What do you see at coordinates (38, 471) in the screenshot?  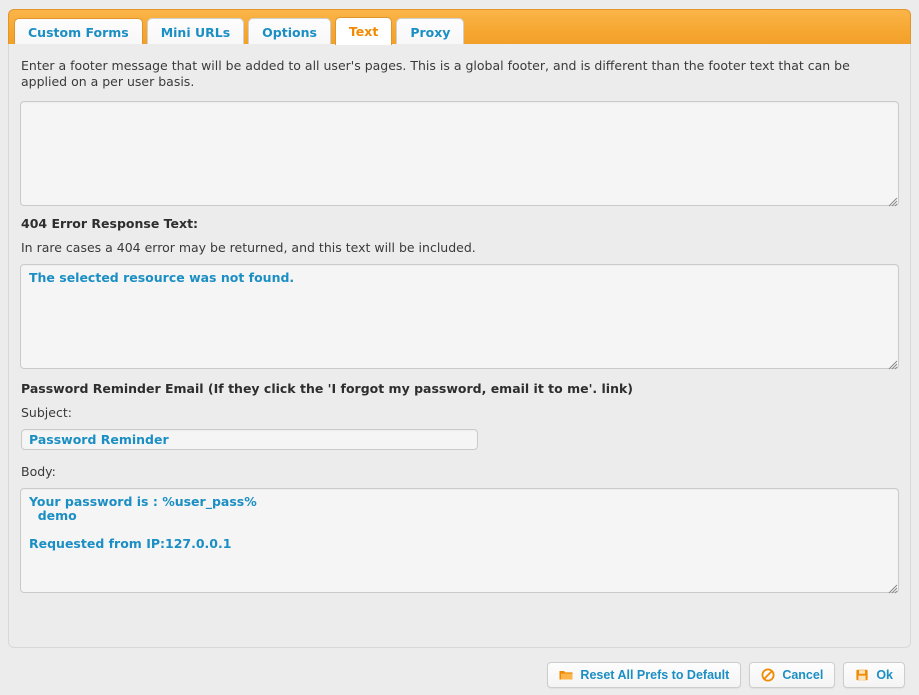 I see `body-label: Body:` at bounding box center [38, 471].